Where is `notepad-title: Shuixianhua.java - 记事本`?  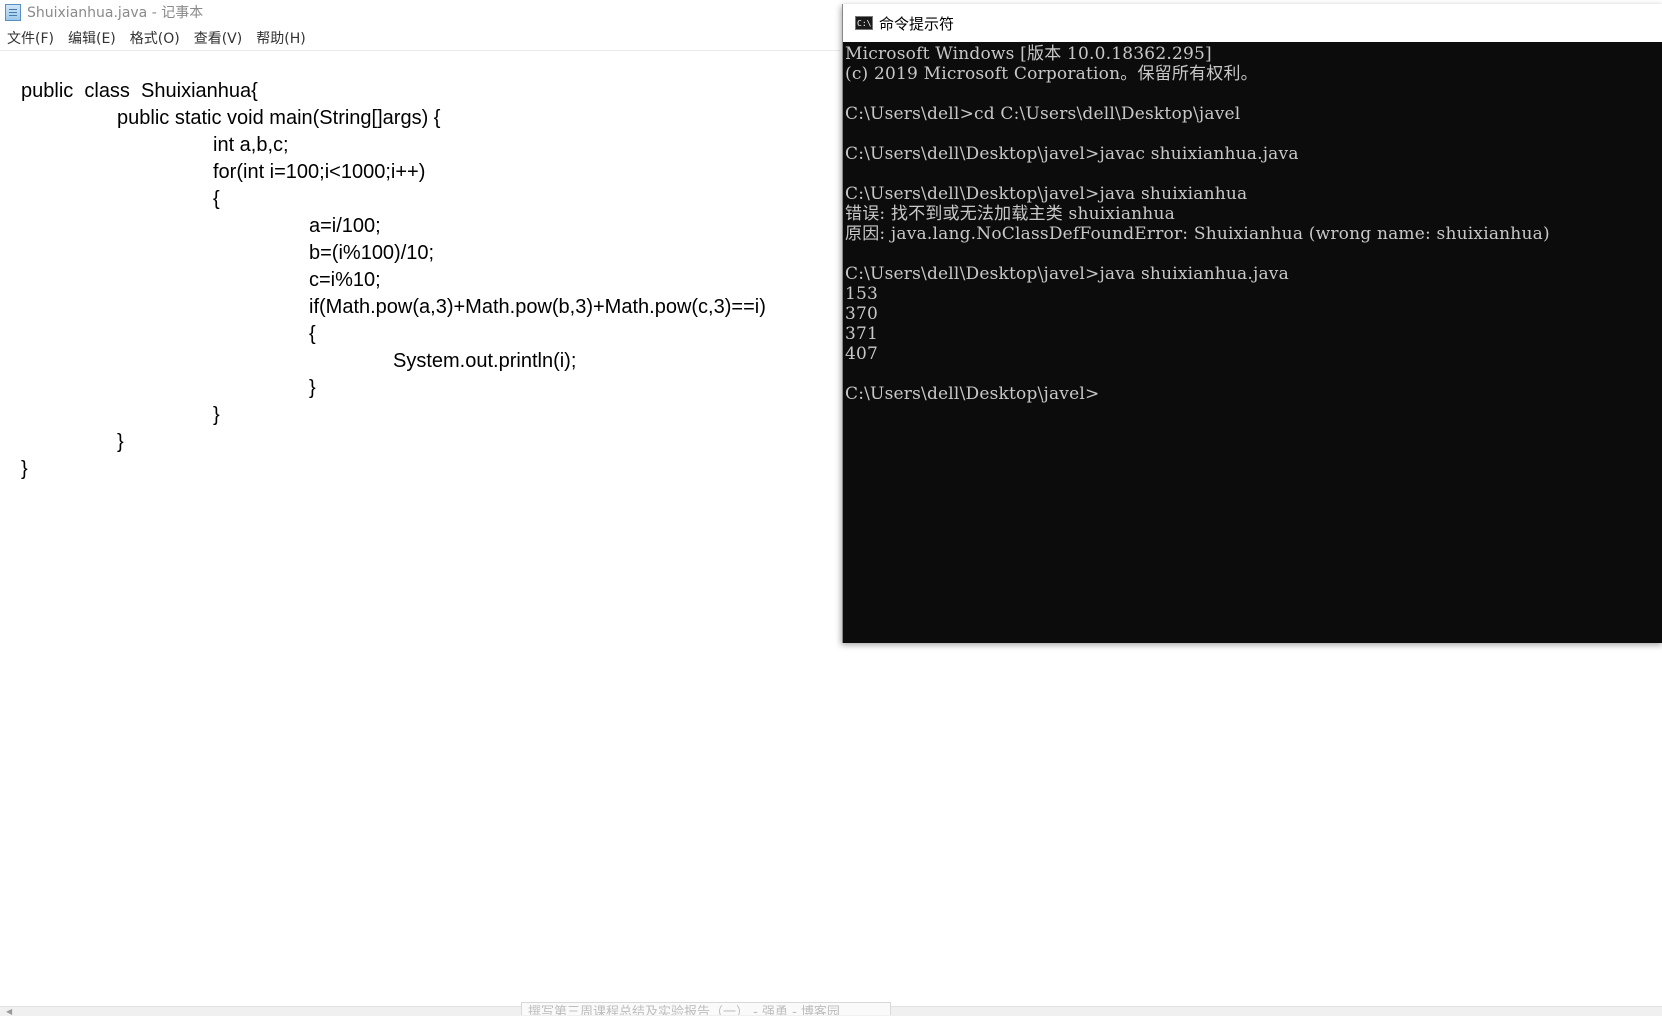
notepad-title: Shuixianhua.java - 记事本 is located at coordinates (115, 13).